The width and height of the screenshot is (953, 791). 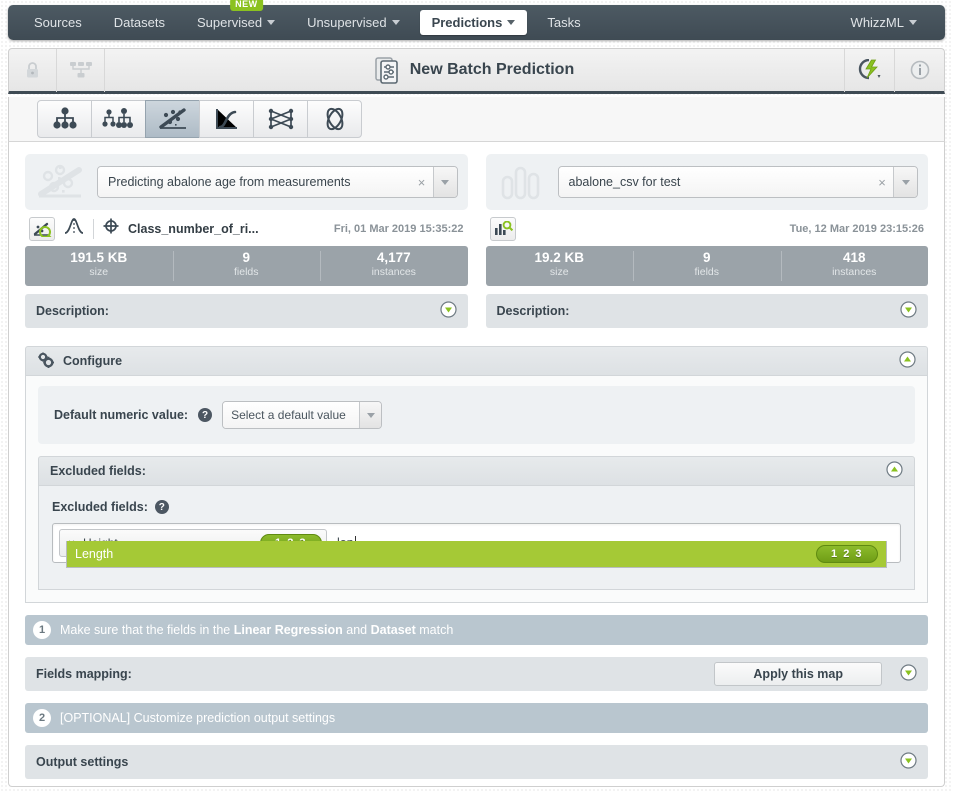 I want to click on info-button, so click(x=919, y=70).